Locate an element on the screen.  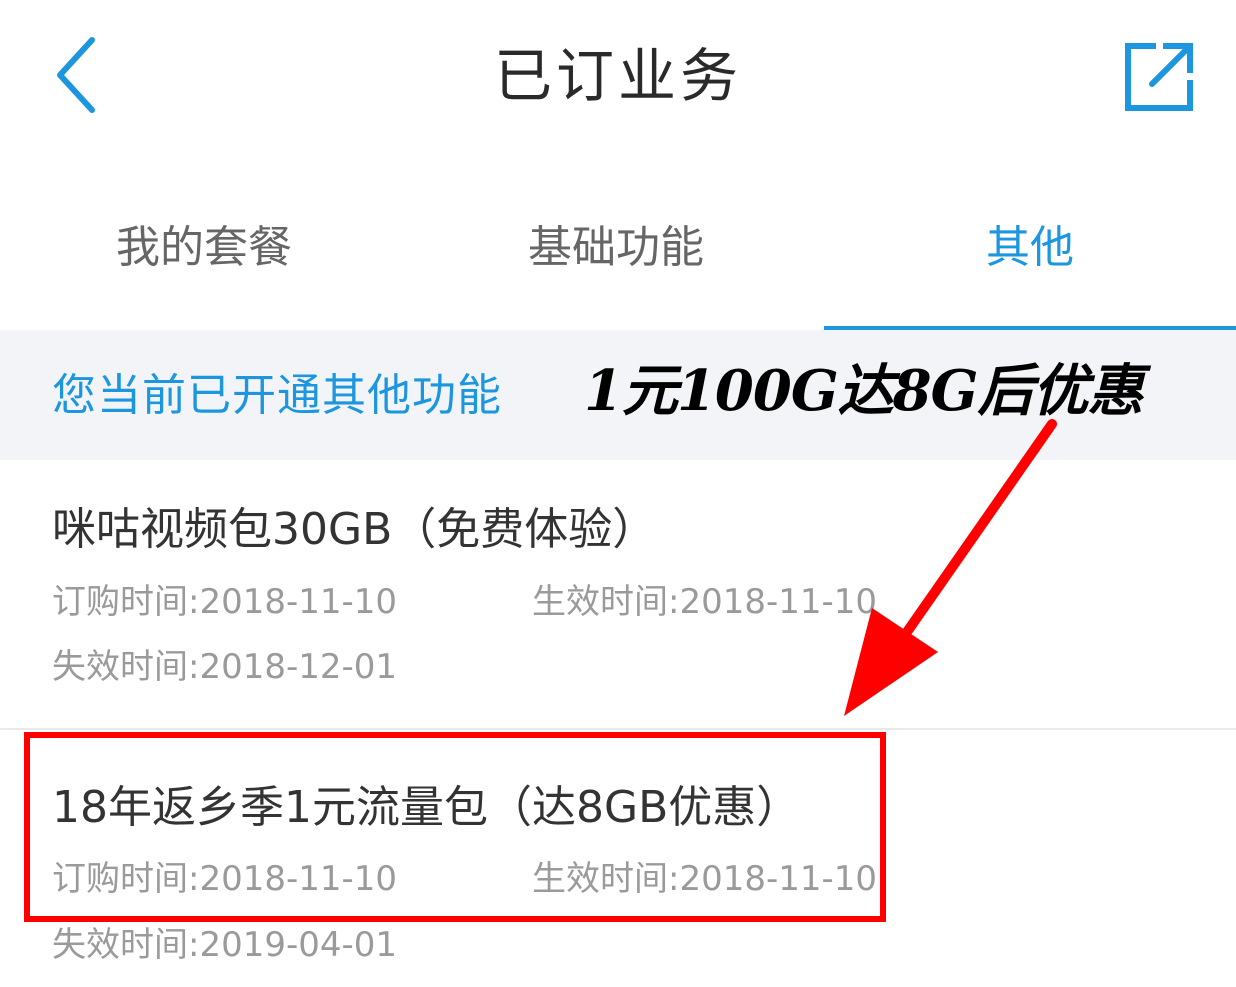
section-banner: 您当前已开通其他功能 1元100G达8G后优惠 is located at coordinates (618, 395).